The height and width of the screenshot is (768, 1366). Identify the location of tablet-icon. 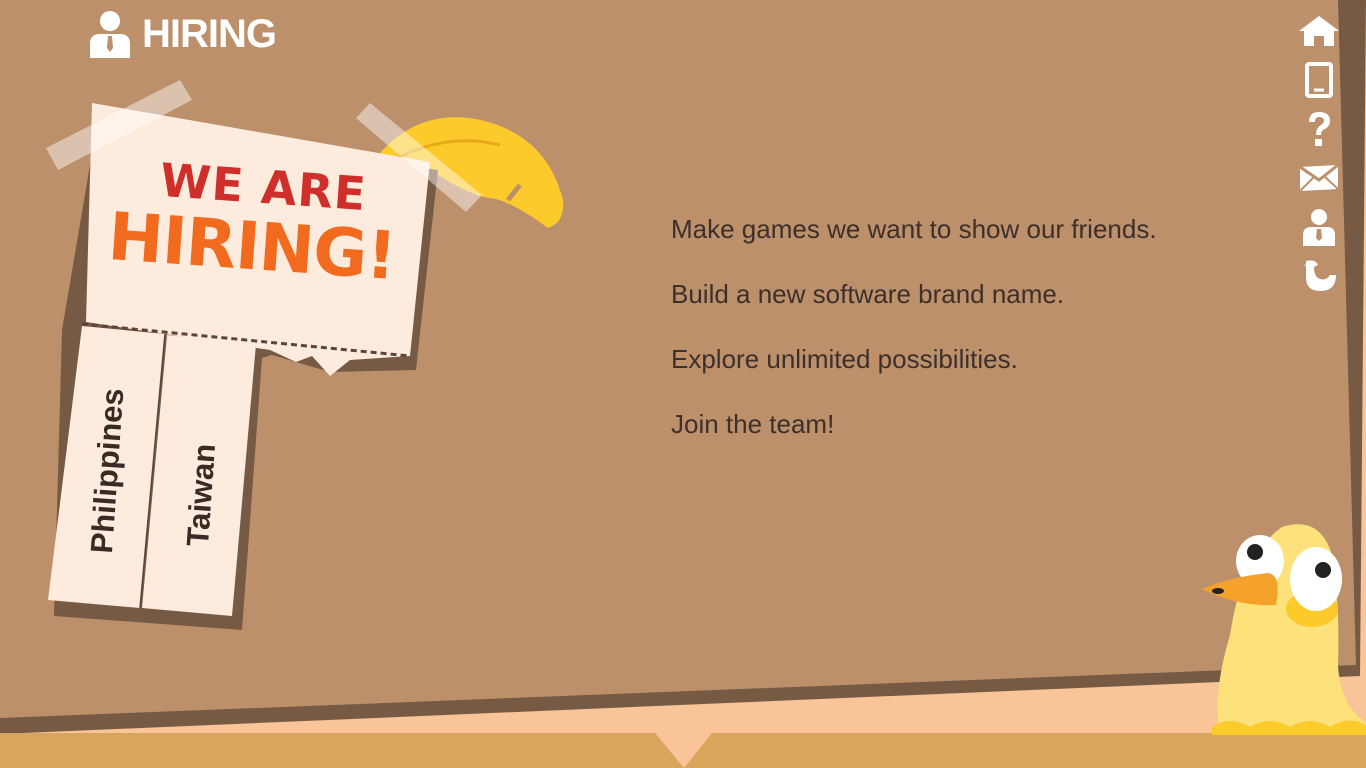
(1319, 79).